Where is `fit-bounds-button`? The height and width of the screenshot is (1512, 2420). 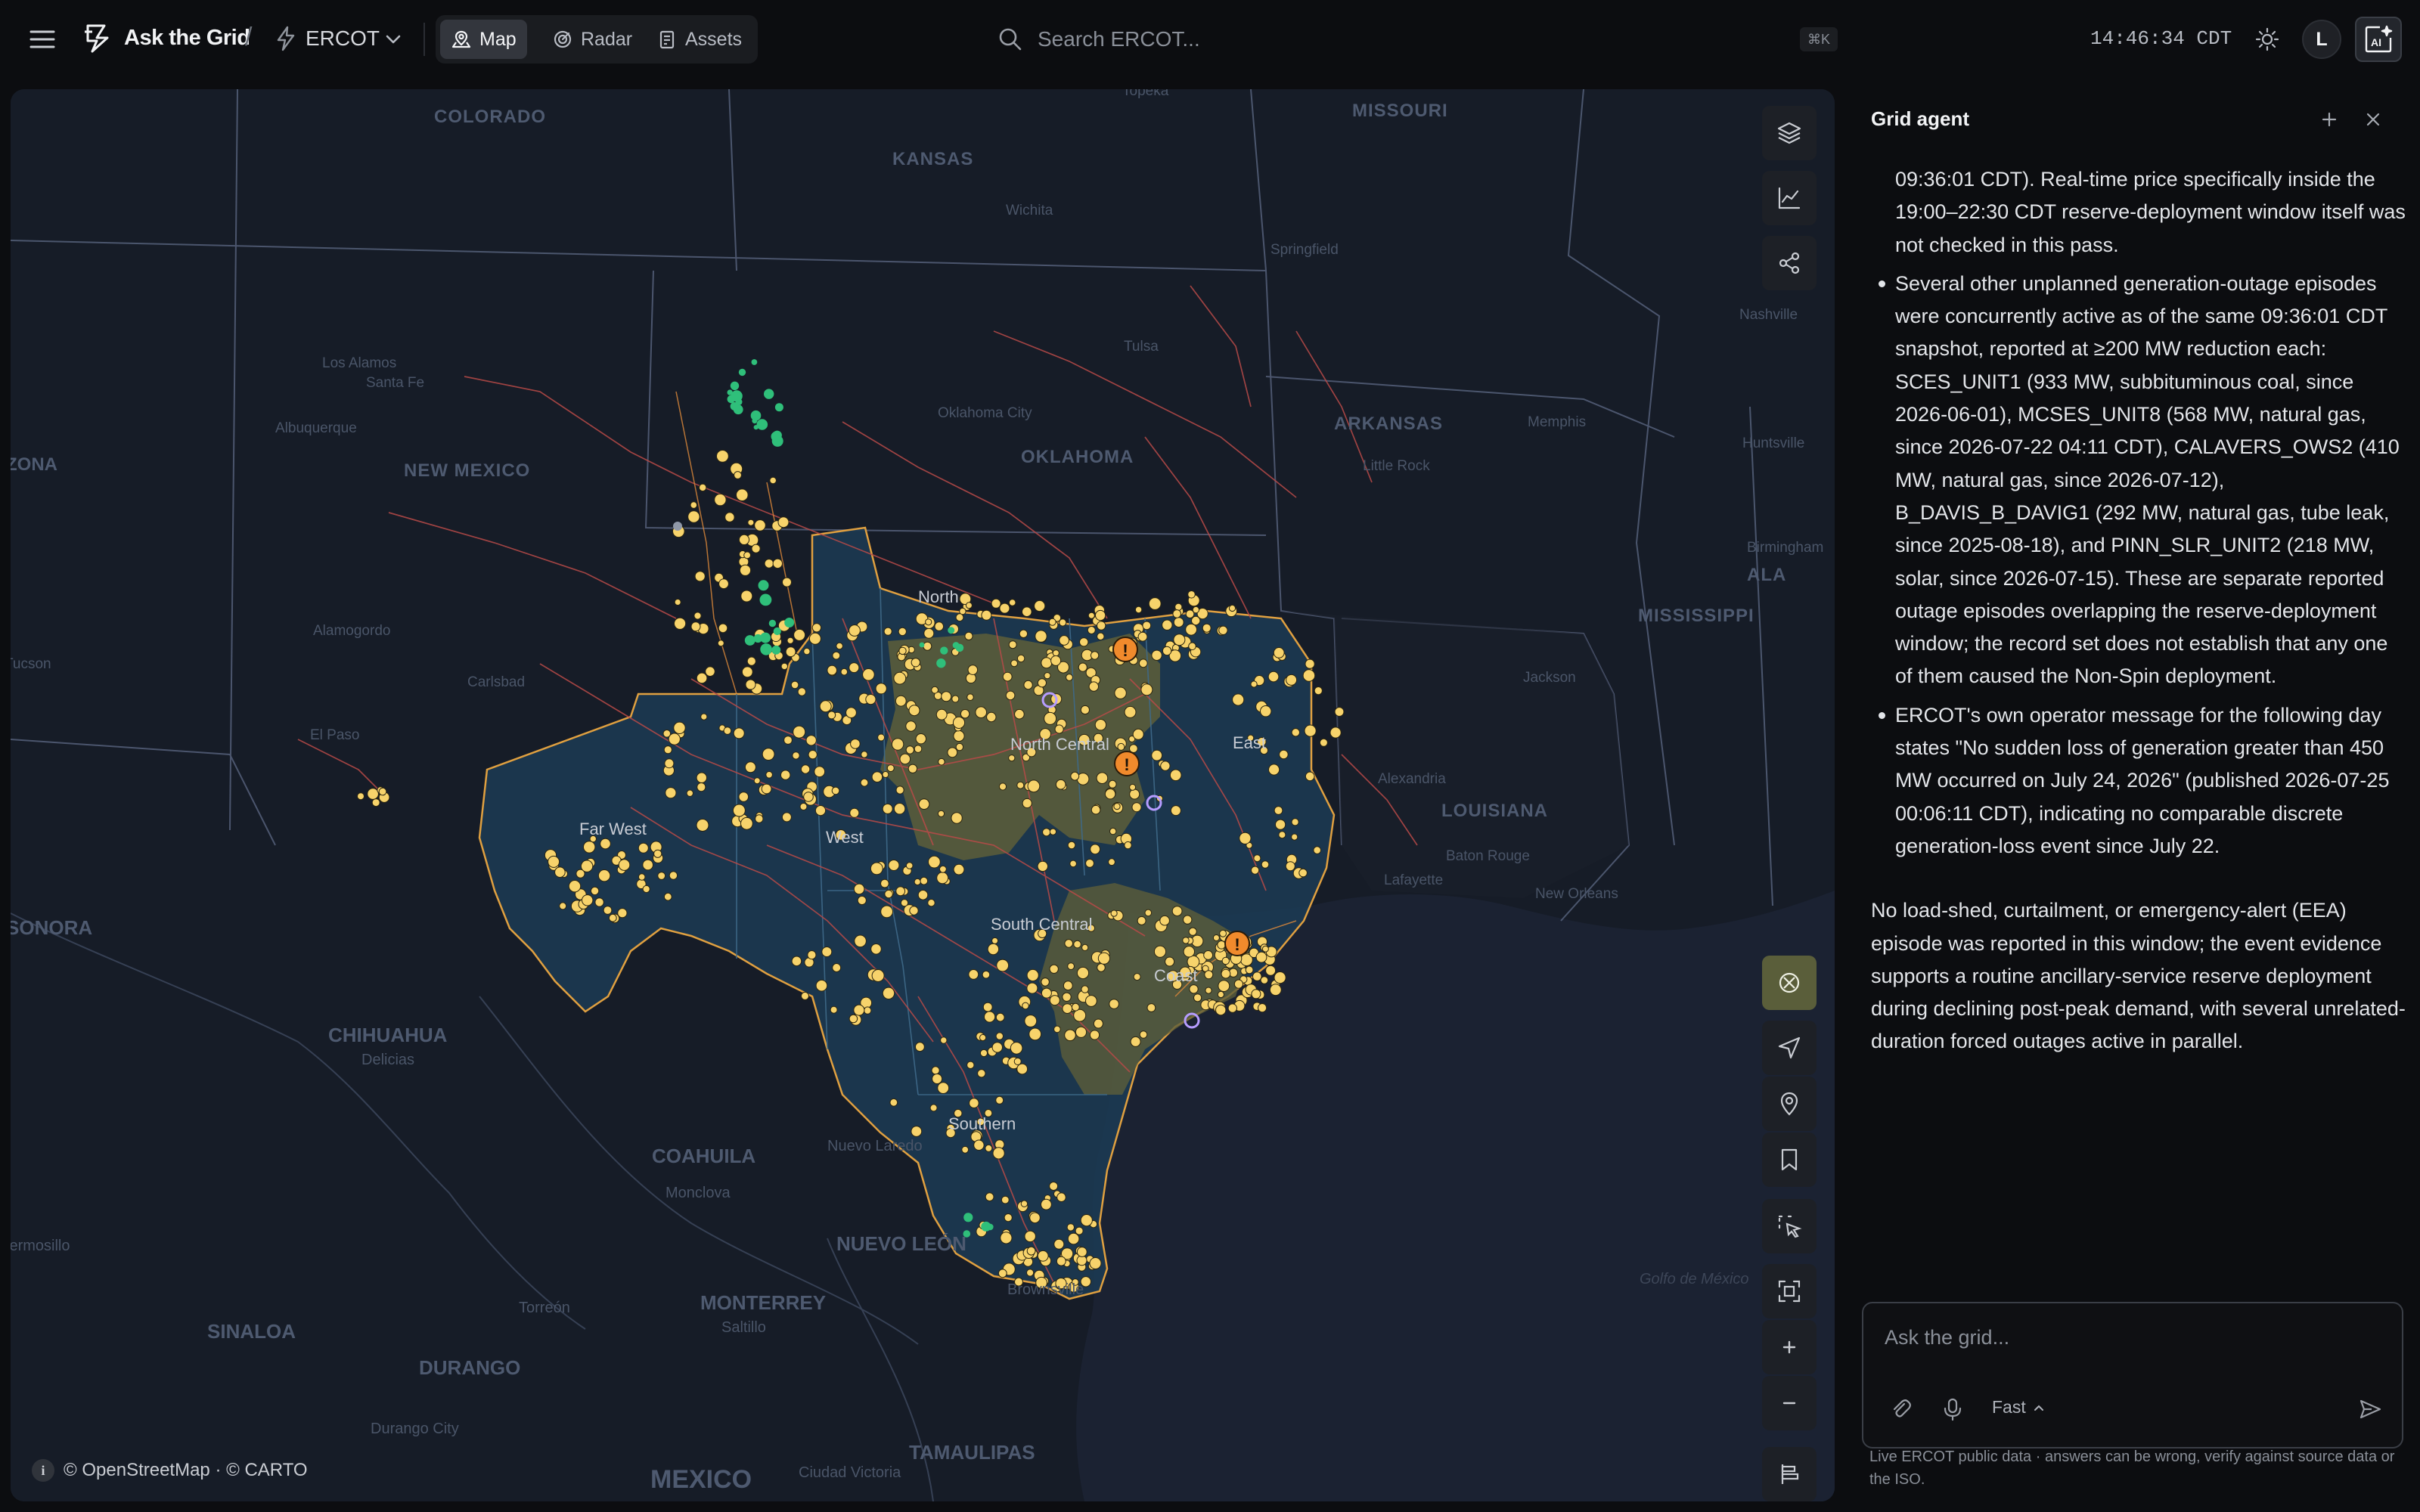 fit-bounds-button is located at coordinates (1789, 1291).